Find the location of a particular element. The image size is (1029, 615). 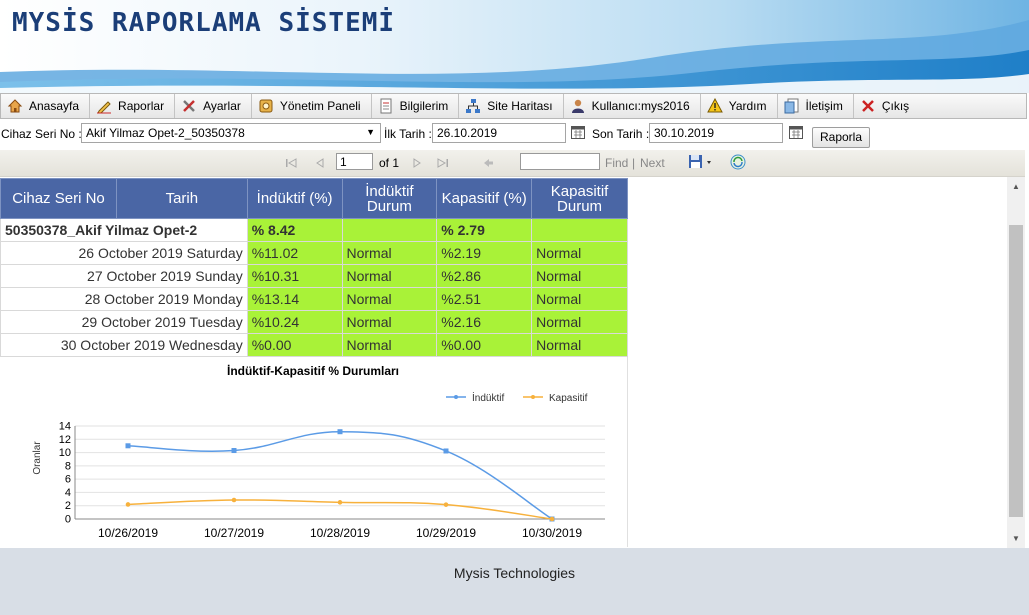

menu-item-anasayfa: Anasayfa is located at coordinates (46, 106).